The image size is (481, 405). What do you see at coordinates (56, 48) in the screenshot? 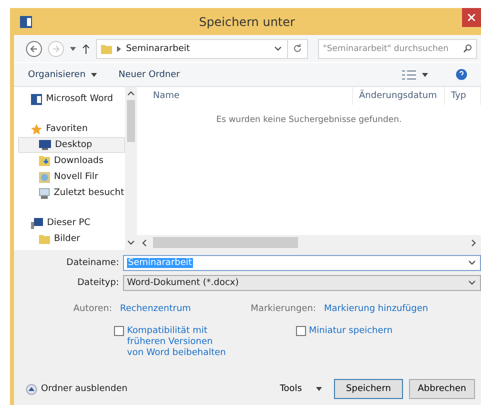
I see `forward-arrow-icon` at bounding box center [56, 48].